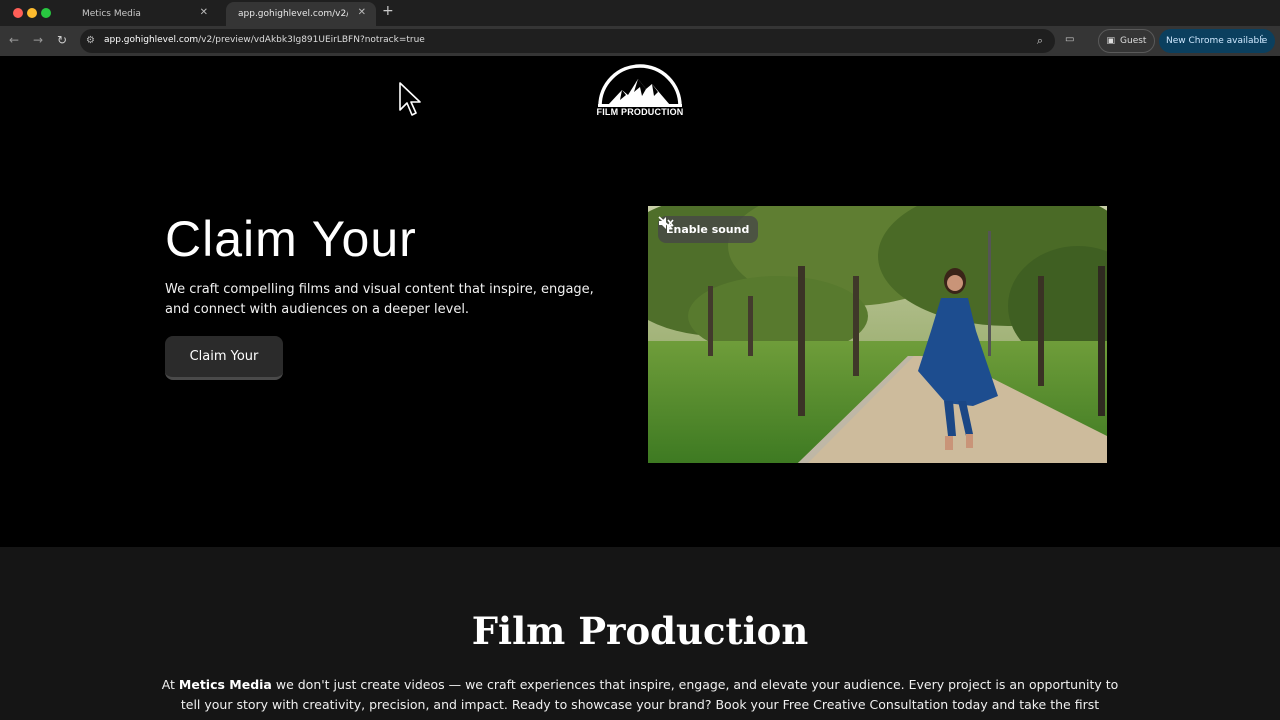 Image resolution: width=1280 pixels, height=720 pixels. I want to click on person-icon: ▣, so click(1111, 41).